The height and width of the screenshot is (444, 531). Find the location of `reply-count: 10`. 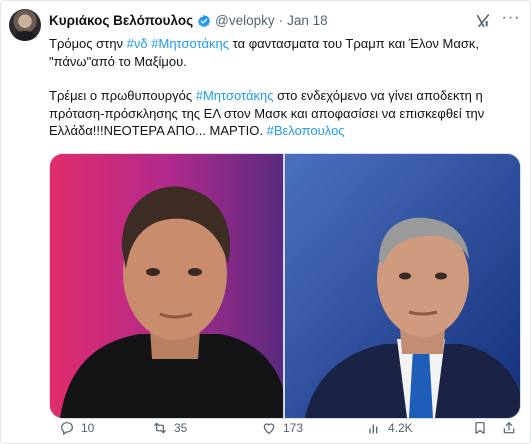

reply-count: 10 is located at coordinates (88, 428).